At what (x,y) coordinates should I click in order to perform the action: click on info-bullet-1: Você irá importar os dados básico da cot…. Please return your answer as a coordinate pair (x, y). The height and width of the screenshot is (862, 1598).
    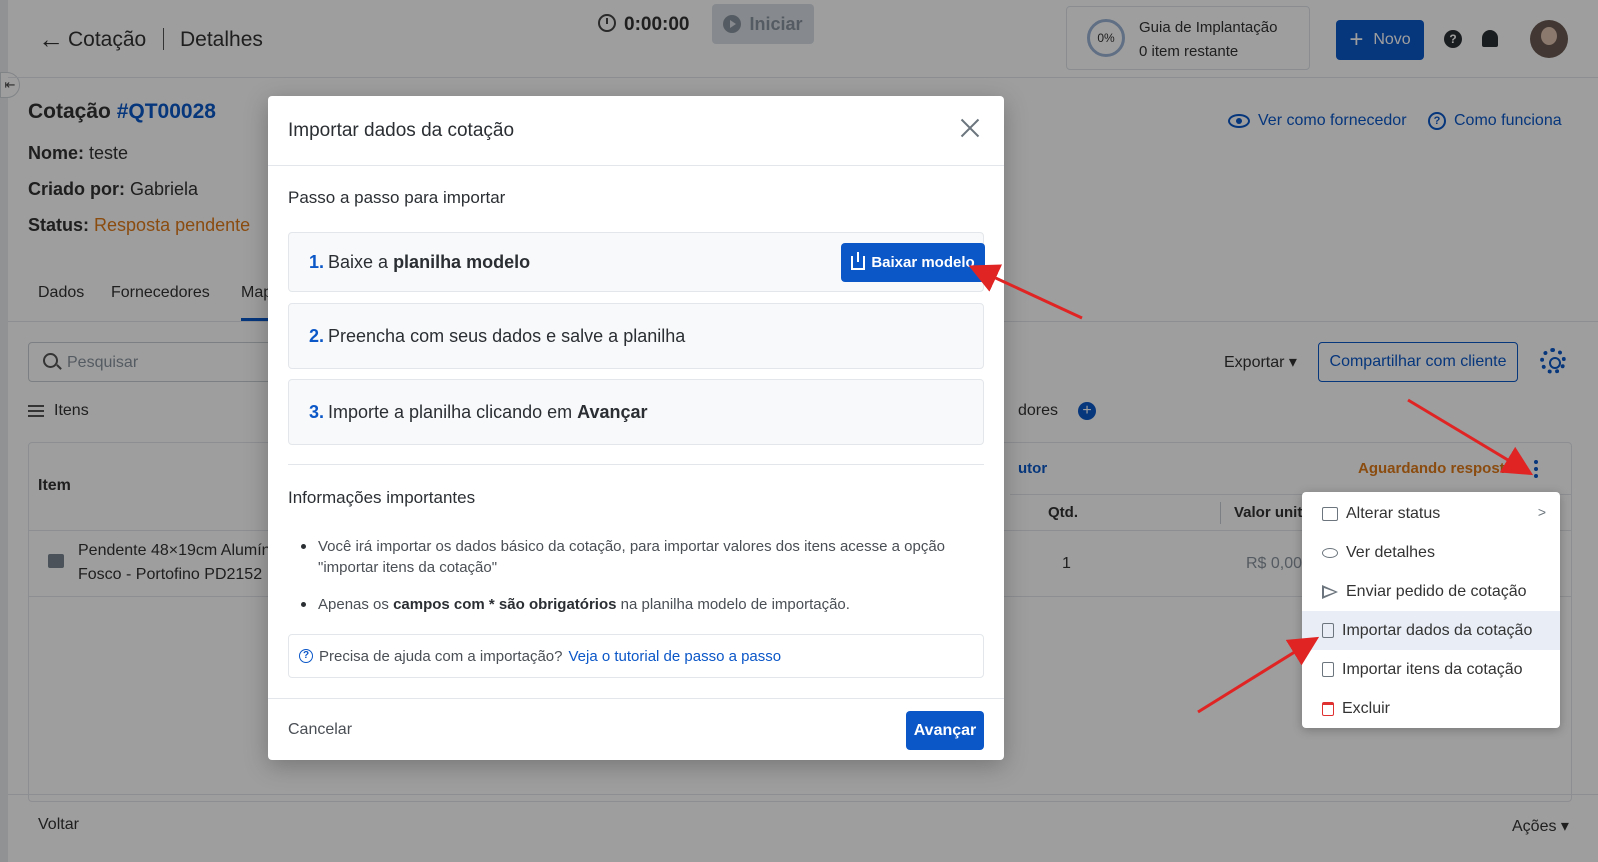
    Looking at the image, I should click on (628, 557).